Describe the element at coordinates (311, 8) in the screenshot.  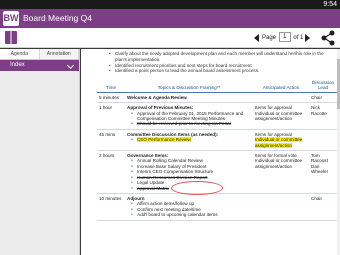
I see `system-icons` at that location.